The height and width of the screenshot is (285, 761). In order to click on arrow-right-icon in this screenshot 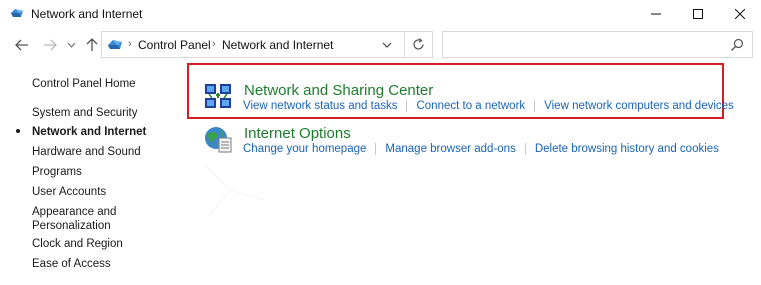, I will do `click(50, 45)`.